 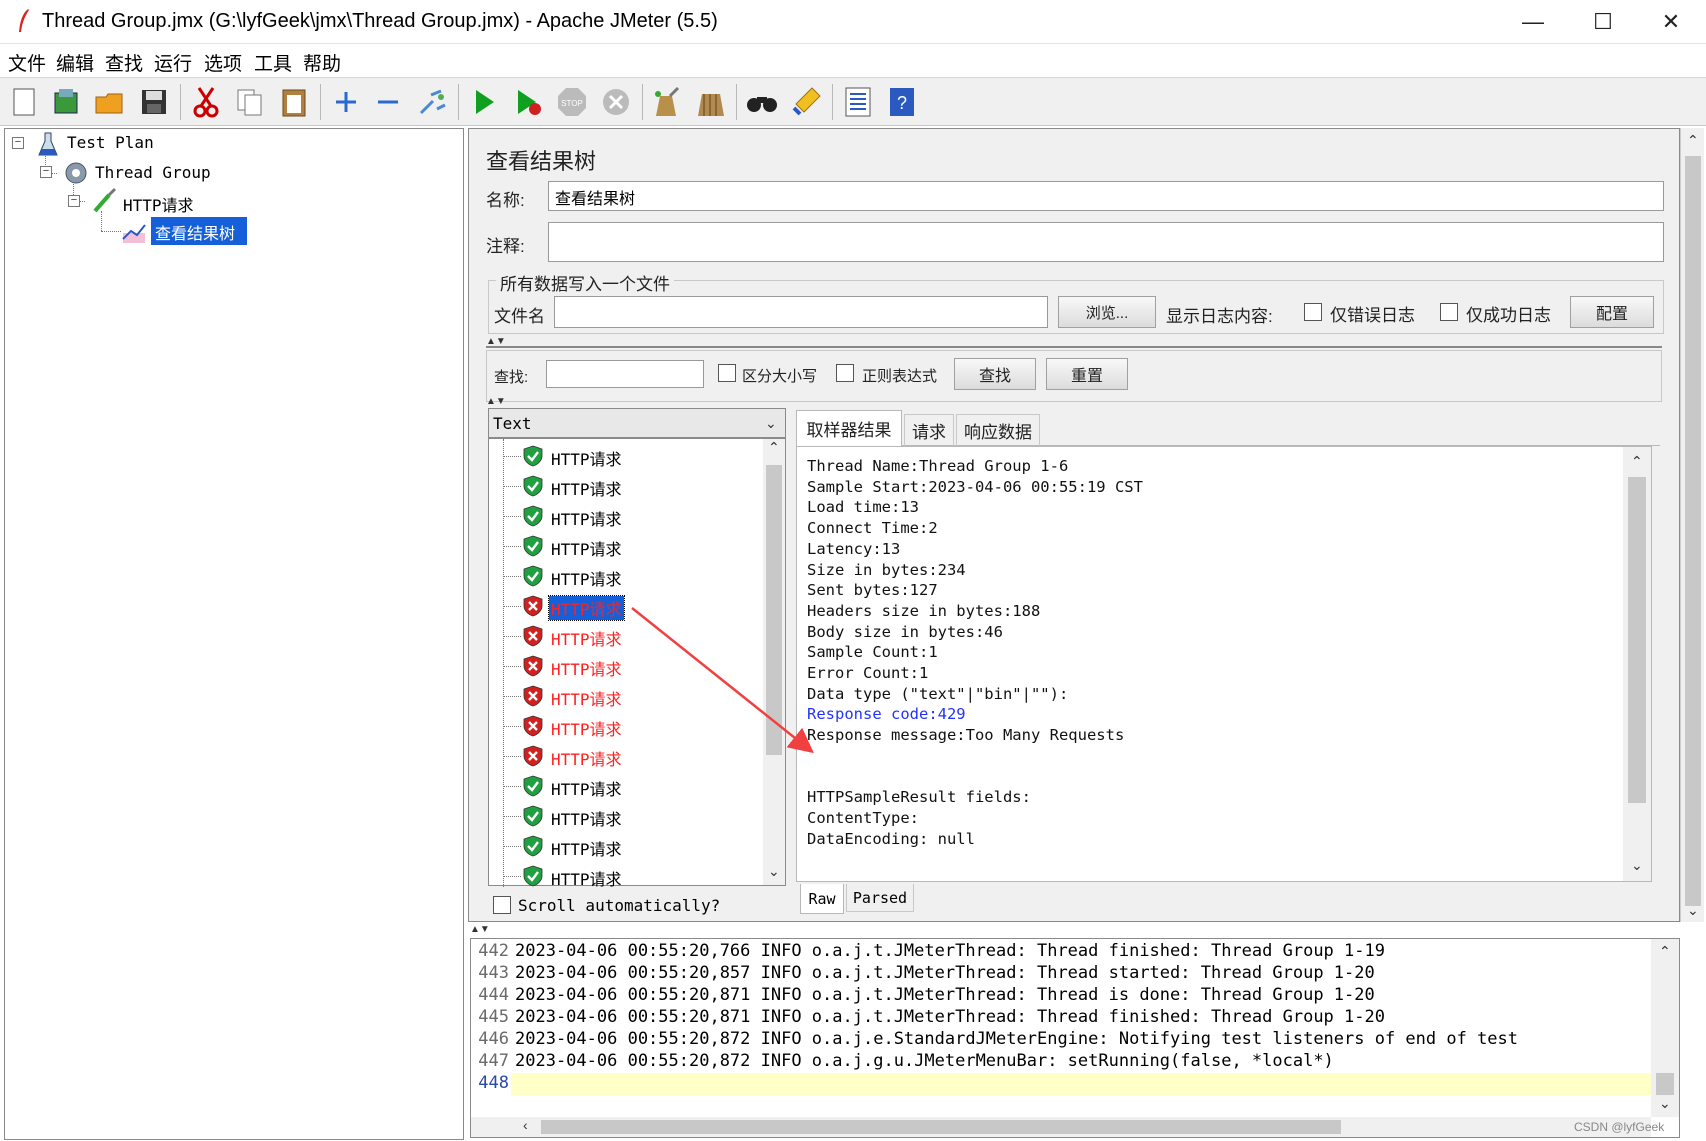 I want to click on tree-node-test-plan: Test Plan, so click(x=110, y=142).